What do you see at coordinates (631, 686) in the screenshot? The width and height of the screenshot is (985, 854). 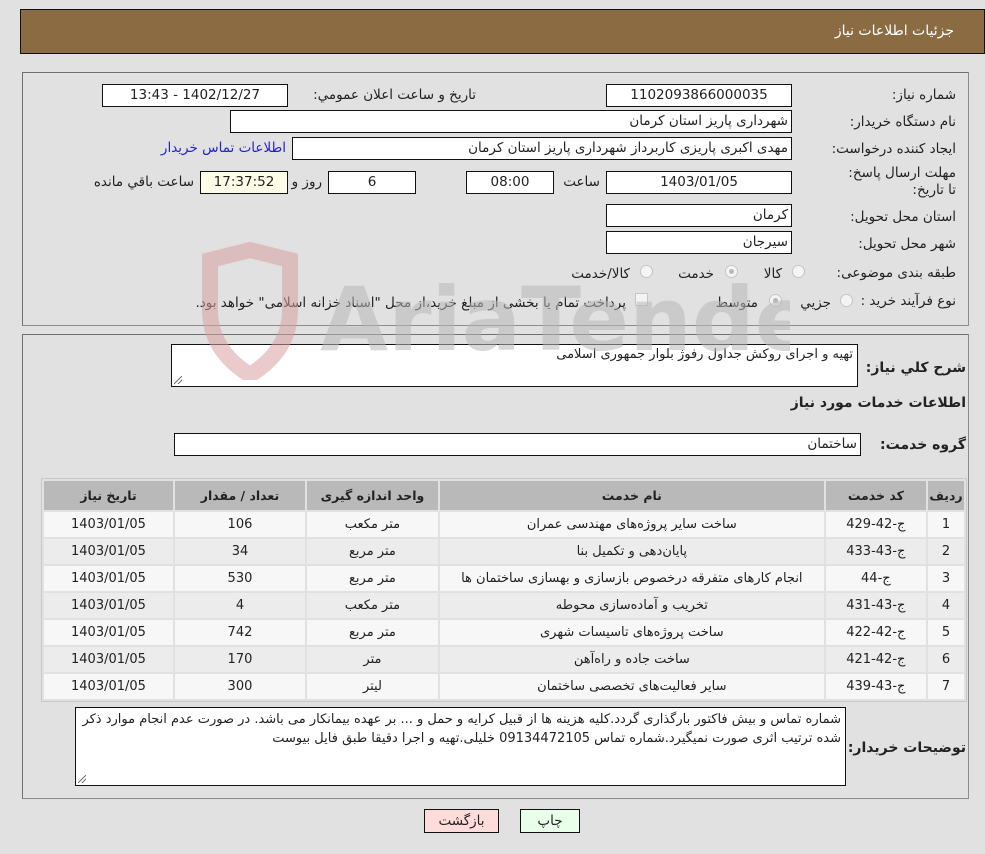 I see `cell-service-name: سایر فعالیت‌های تخصصی ساختمان` at bounding box center [631, 686].